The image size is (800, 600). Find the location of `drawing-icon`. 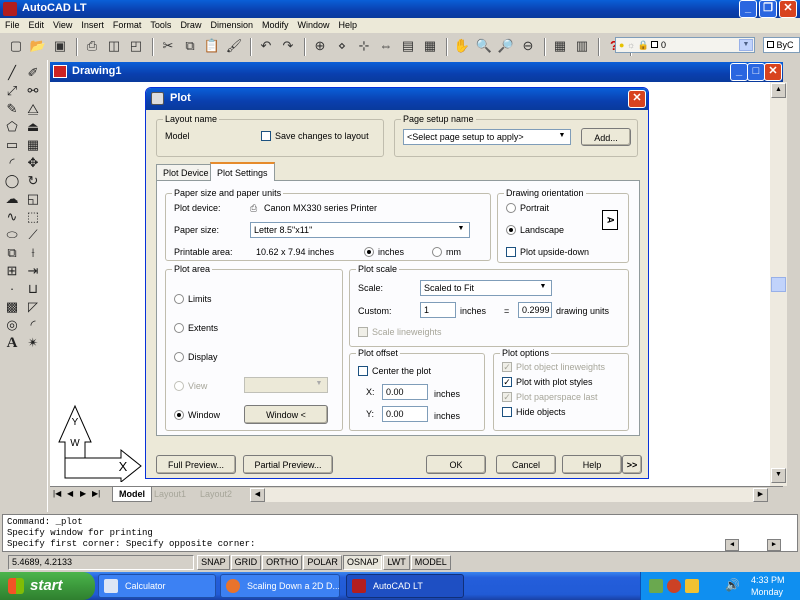

drawing-icon is located at coordinates (60, 71).